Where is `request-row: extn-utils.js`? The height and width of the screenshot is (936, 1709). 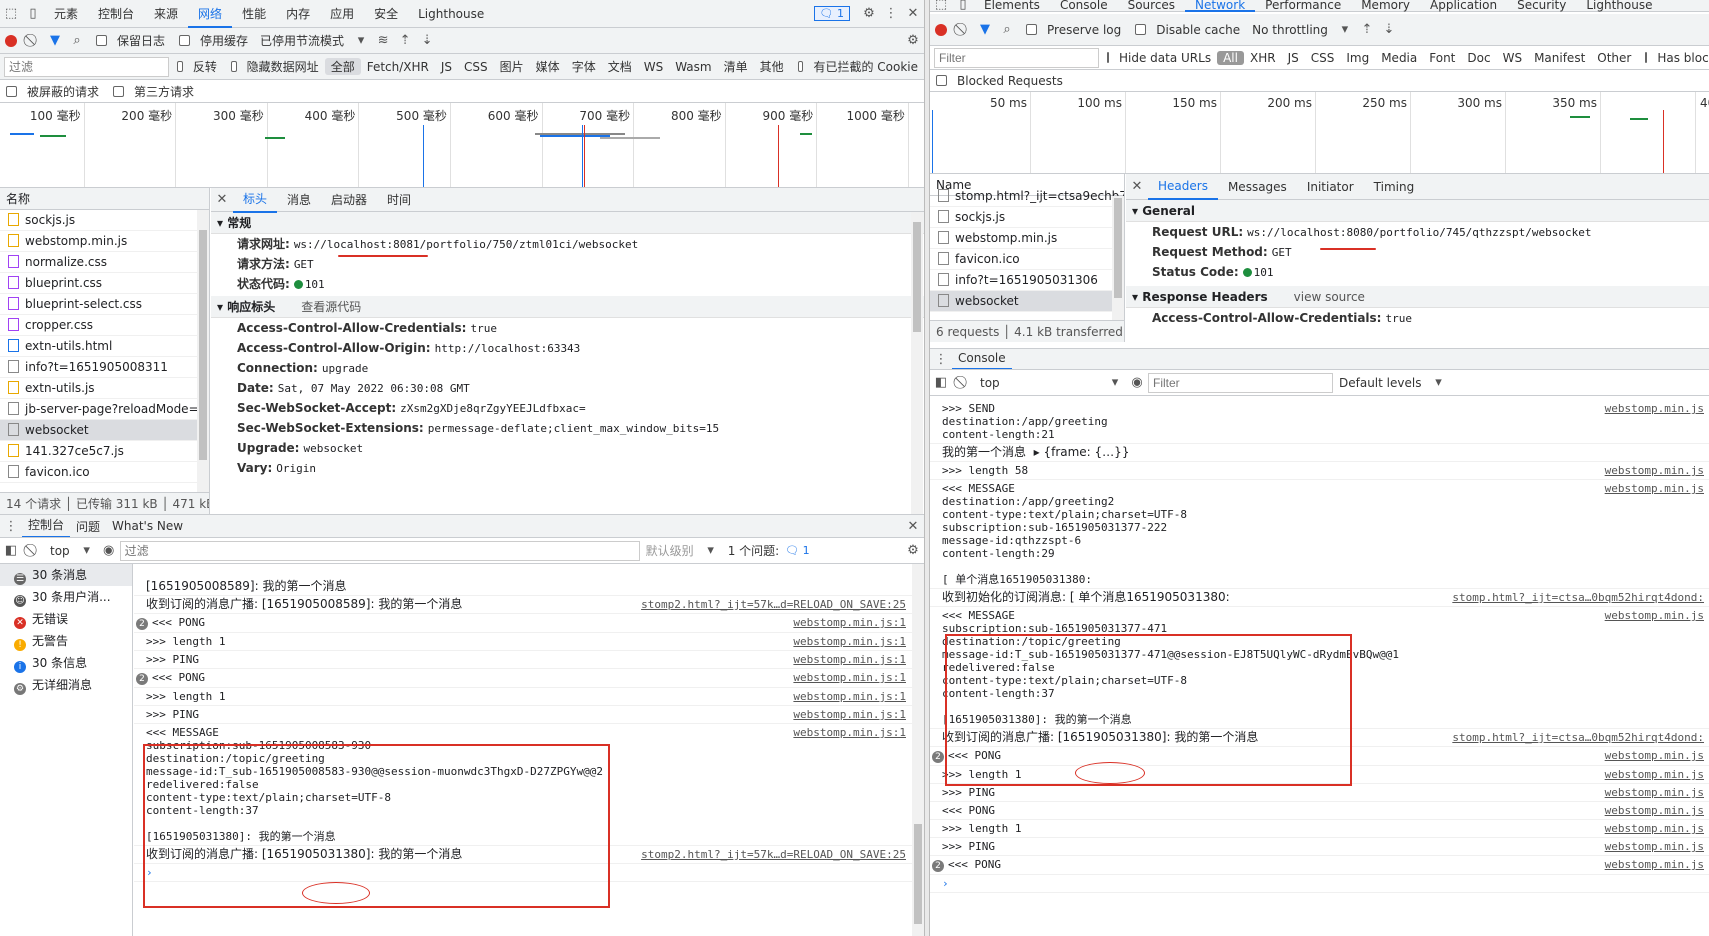
request-row: extn-utils.js is located at coordinates (104, 388).